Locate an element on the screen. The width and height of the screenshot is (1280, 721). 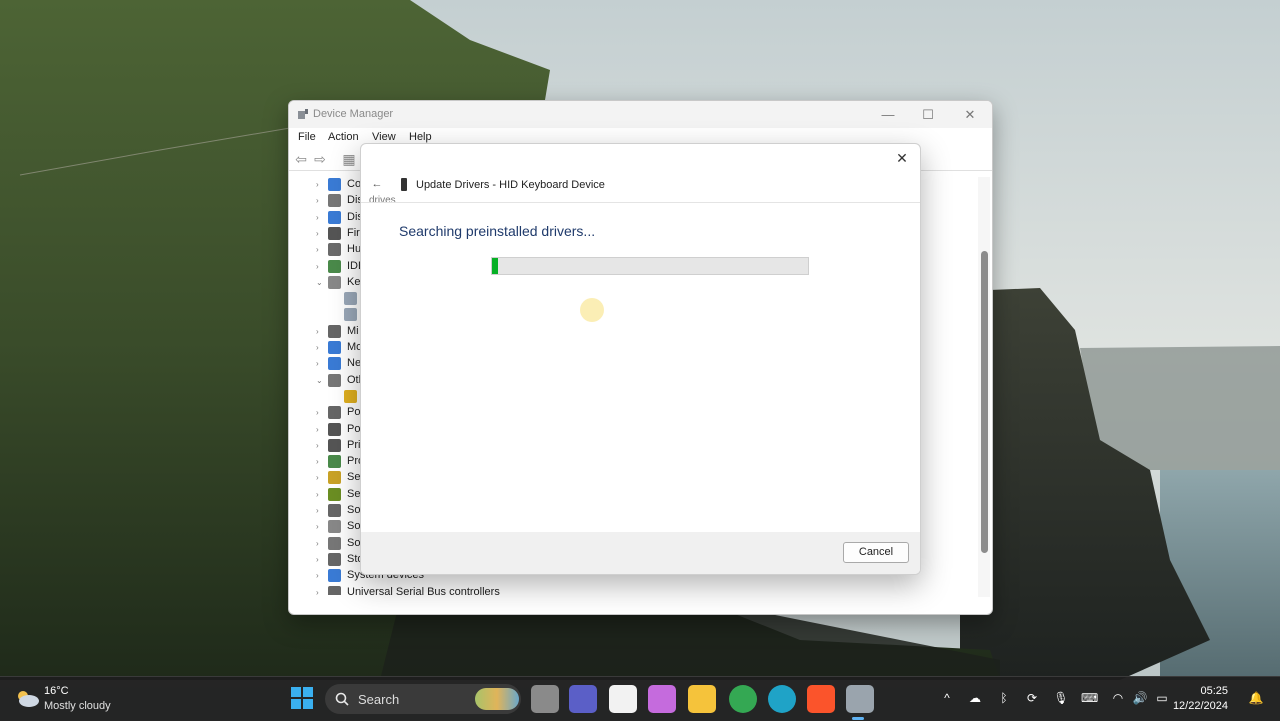
microphone-icon: 🎙 is located at coordinates (1061, 698).